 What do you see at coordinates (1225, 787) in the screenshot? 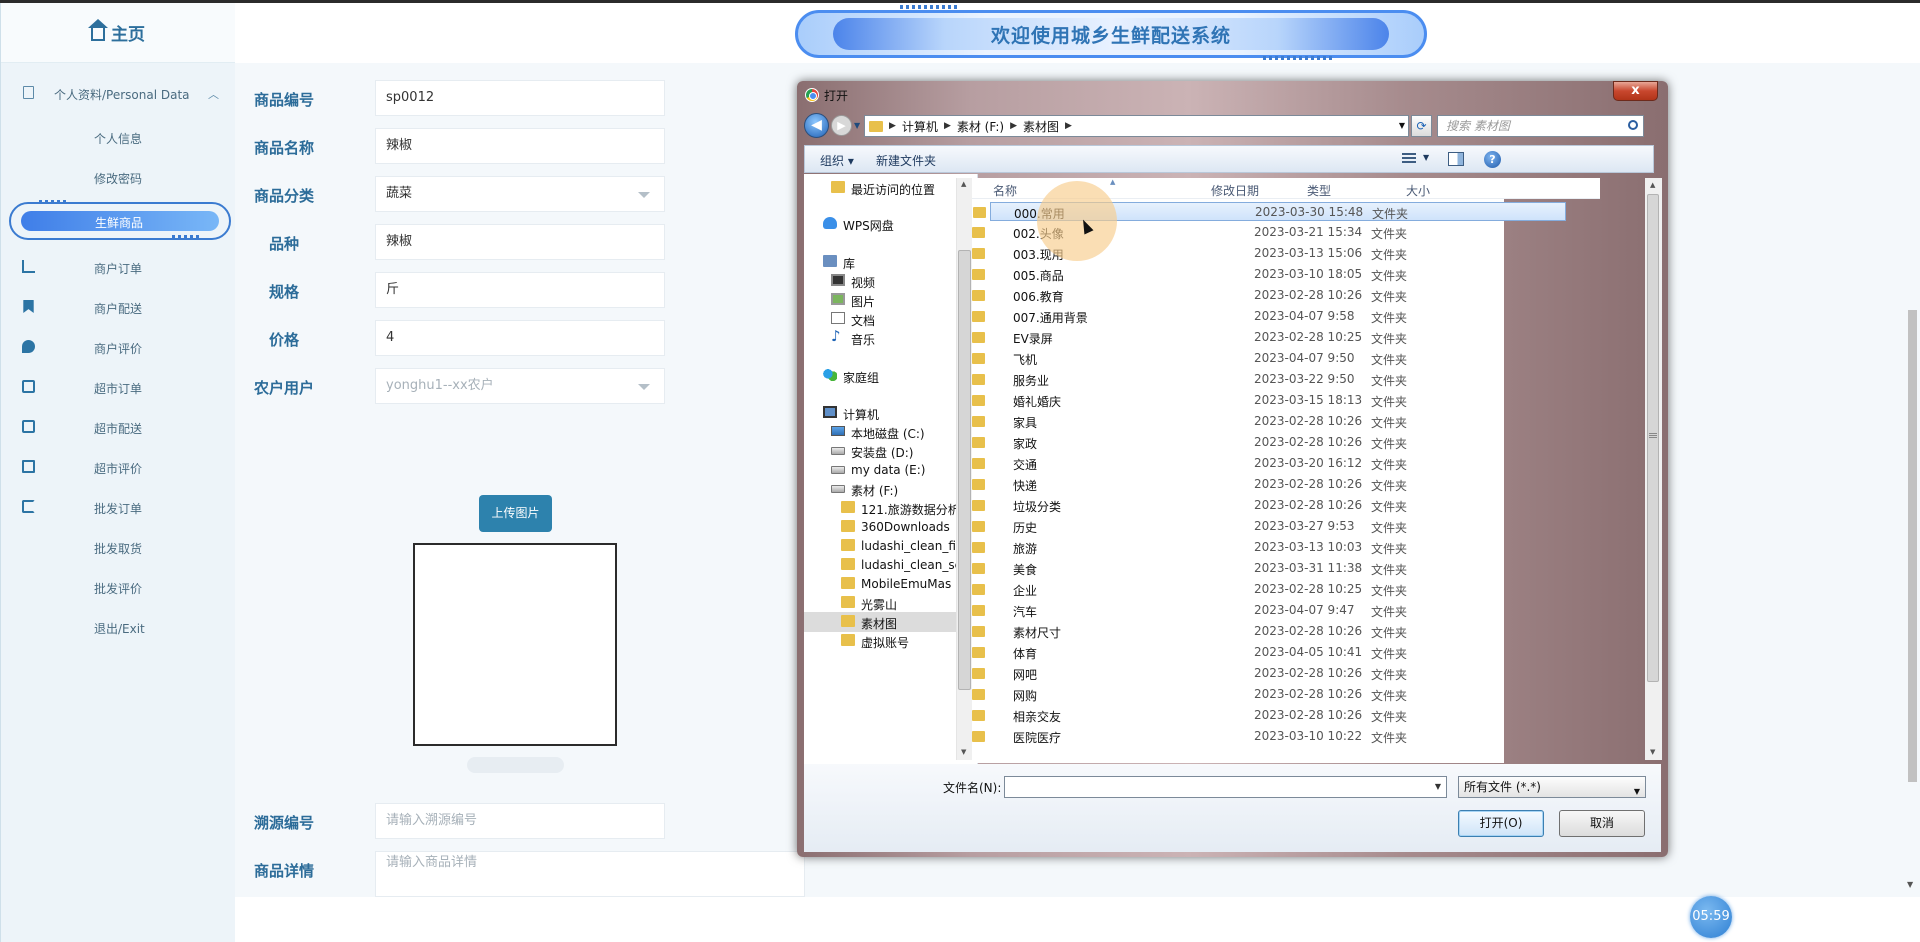
I see `filename-input: ▼` at bounding box center [1225, 787].